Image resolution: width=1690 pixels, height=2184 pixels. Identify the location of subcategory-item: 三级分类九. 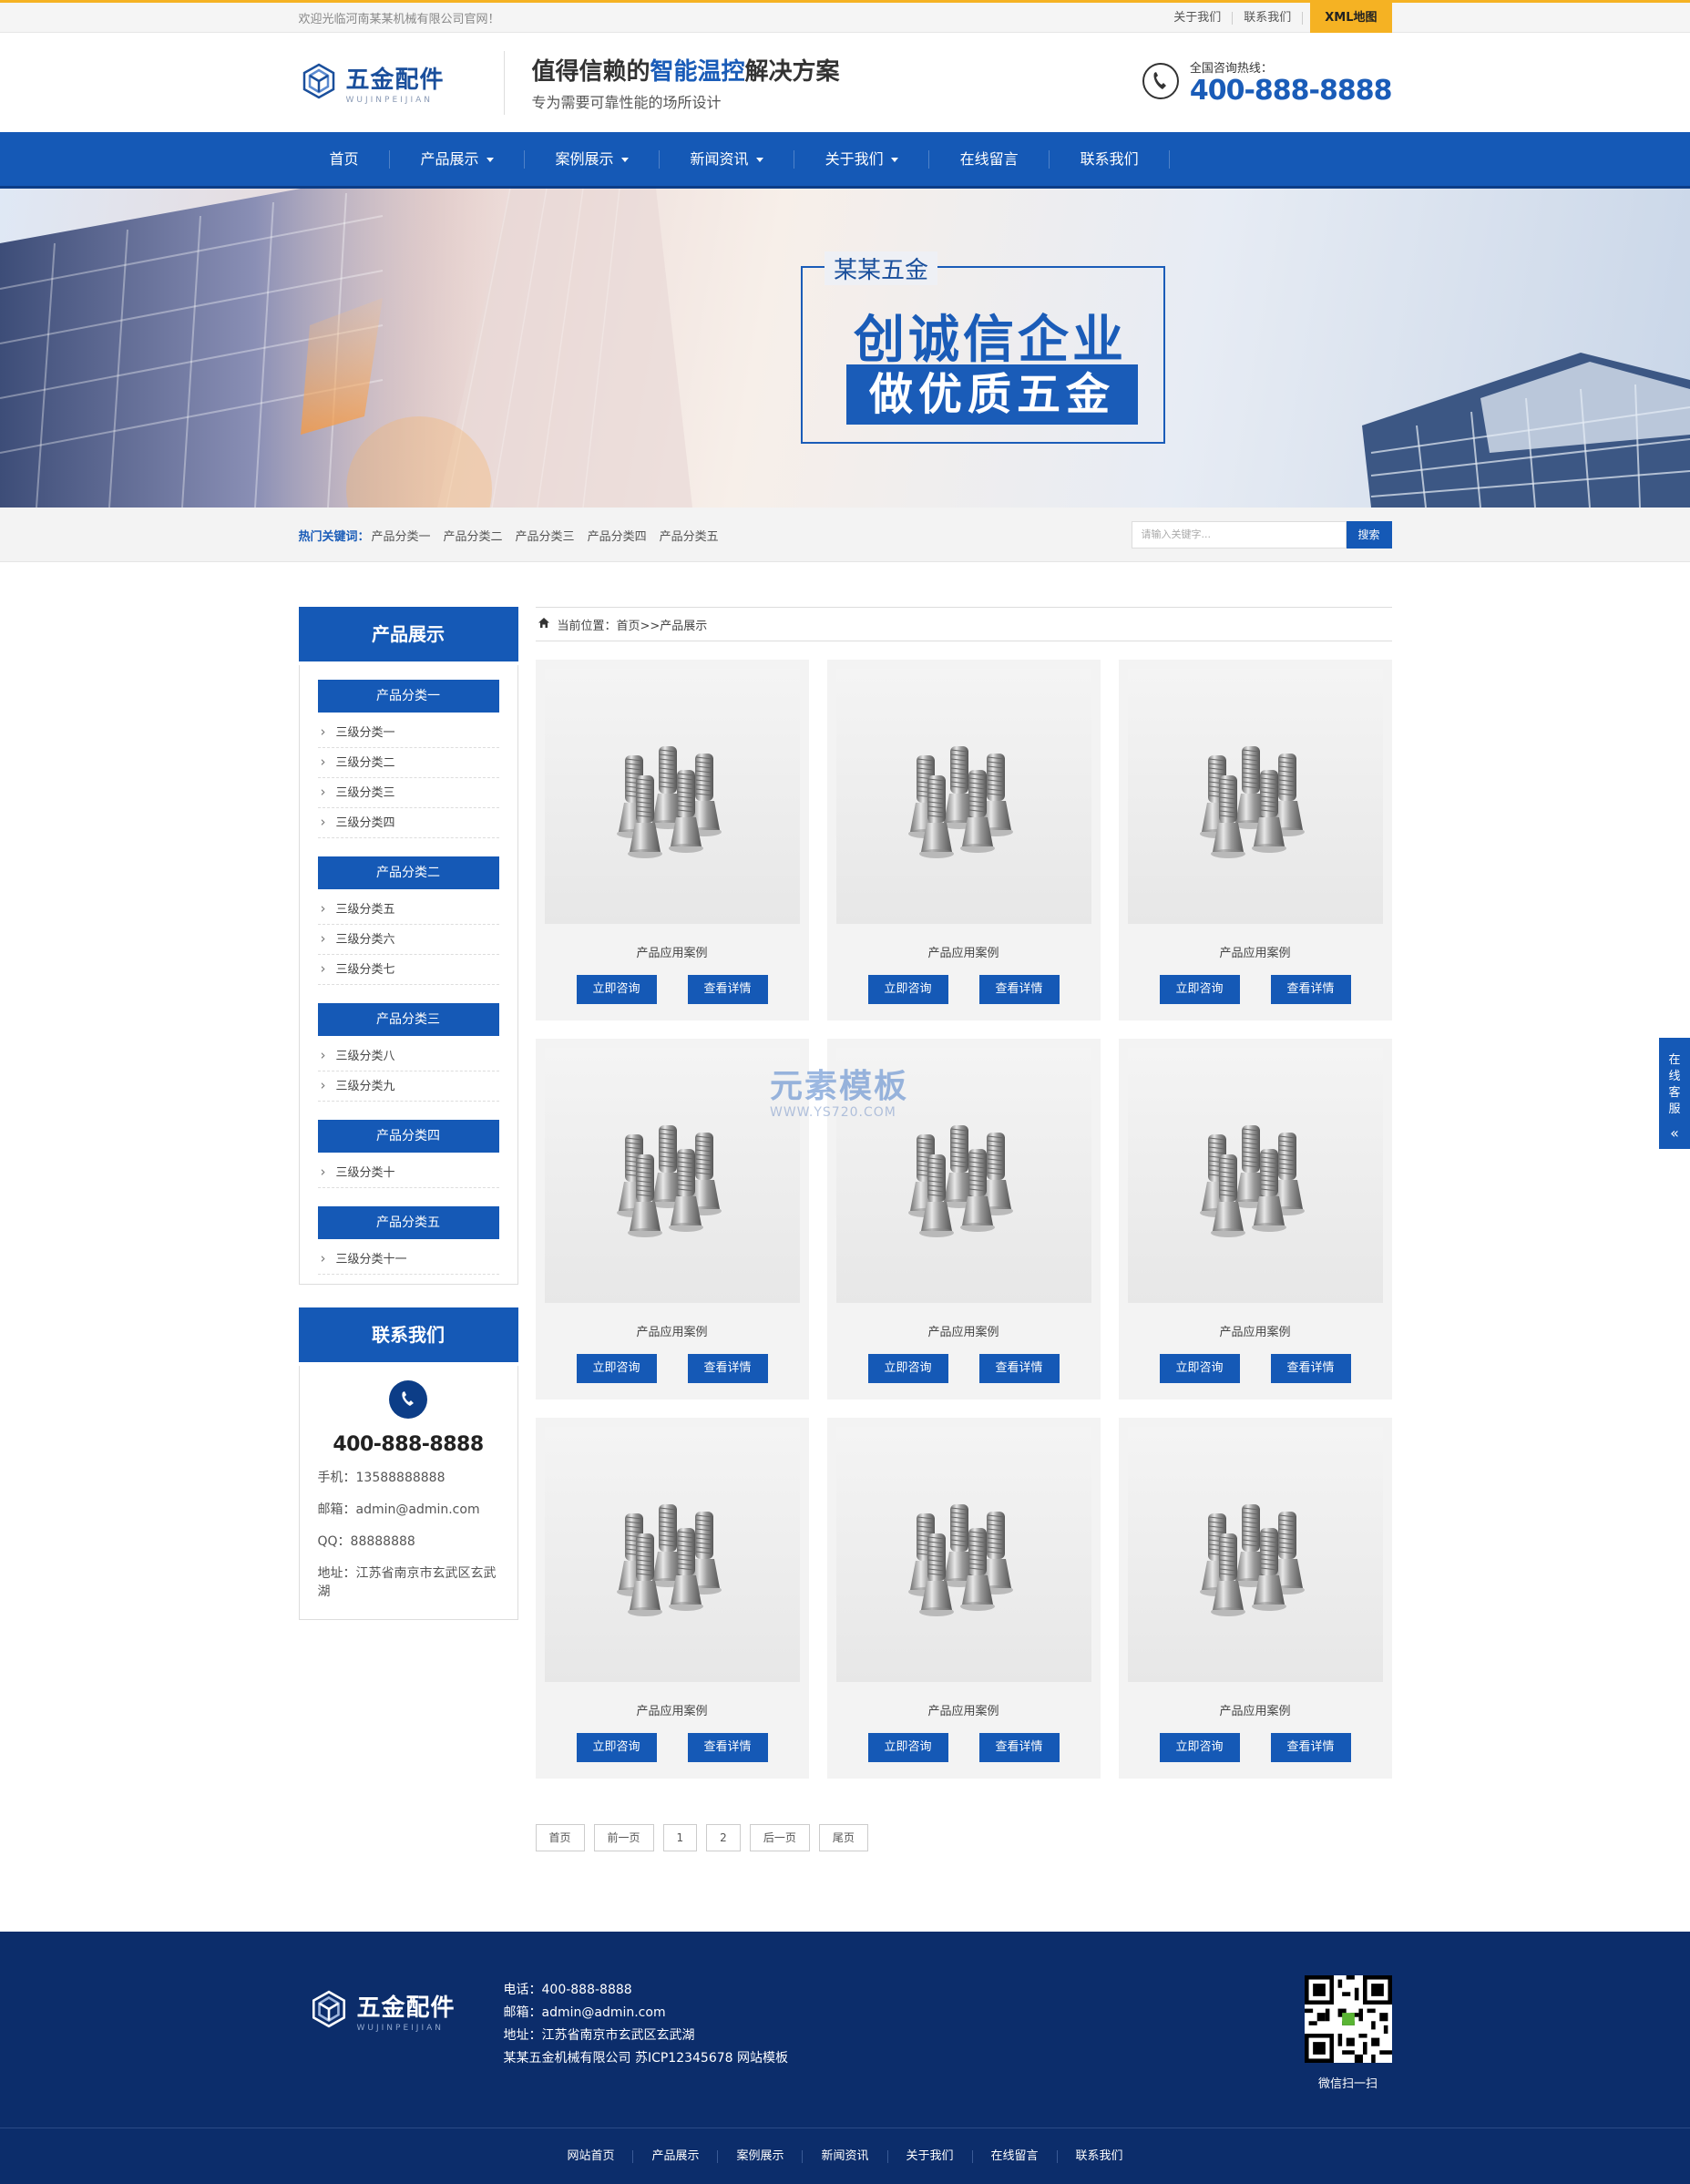
(408, 1086).